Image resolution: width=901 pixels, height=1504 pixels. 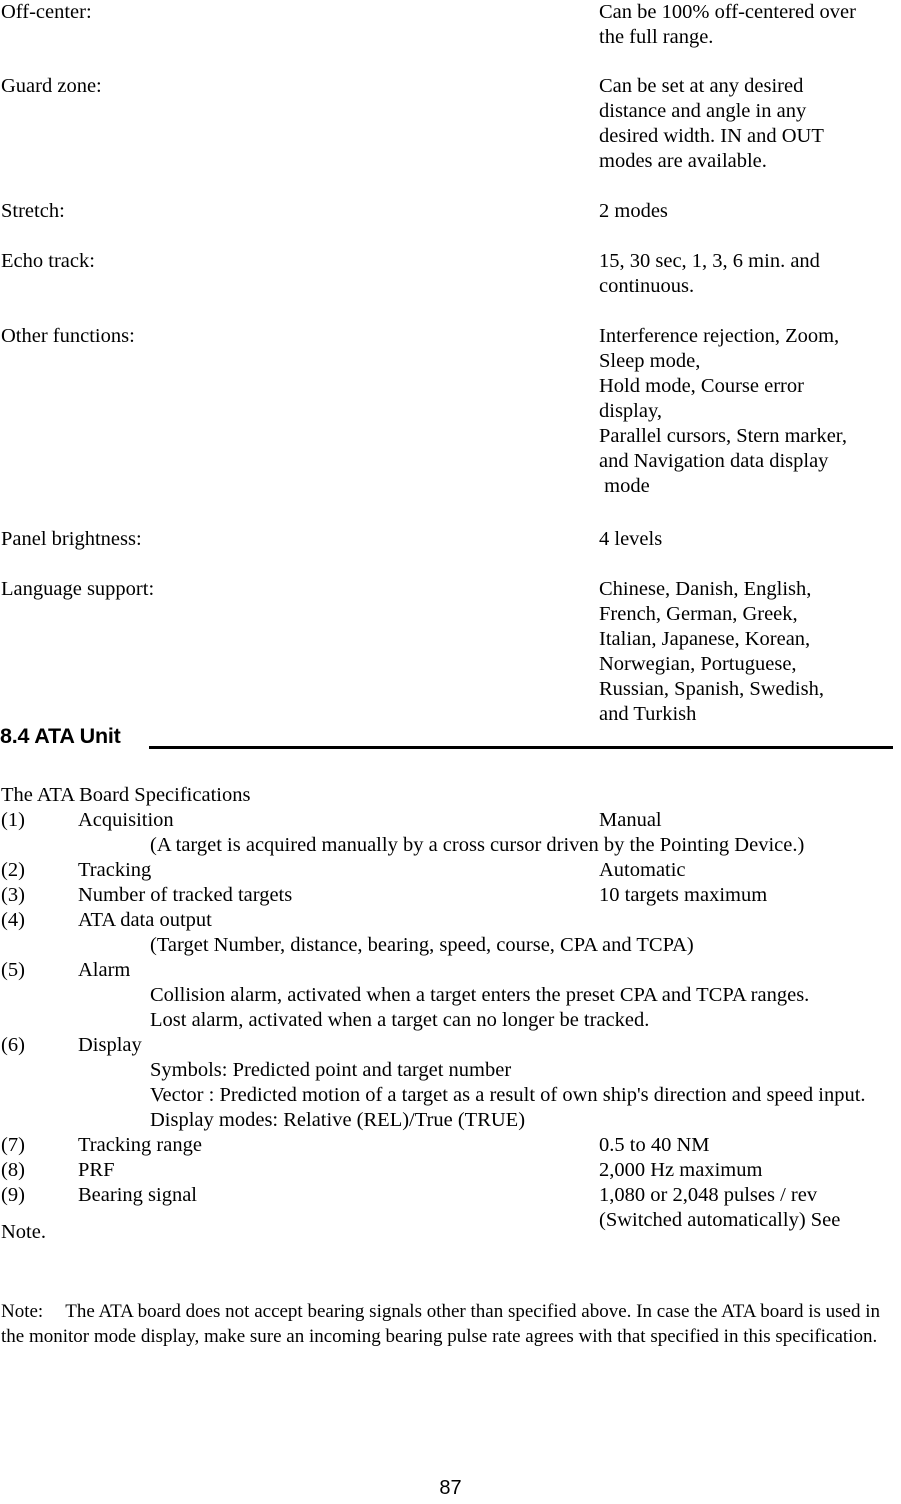 I want to click on spec-row-label: Panel brightness:, so click(x=71, y=539).